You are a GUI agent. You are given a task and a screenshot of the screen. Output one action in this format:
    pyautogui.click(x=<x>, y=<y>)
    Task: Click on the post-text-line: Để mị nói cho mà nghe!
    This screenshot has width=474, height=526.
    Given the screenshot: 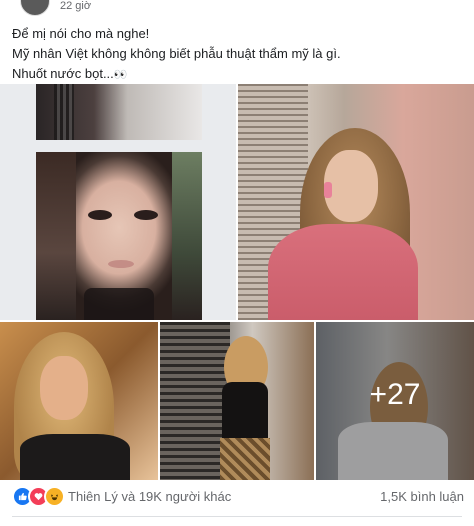 What is the action you would take?
    pyautogui.click(x=81, y=33)
    